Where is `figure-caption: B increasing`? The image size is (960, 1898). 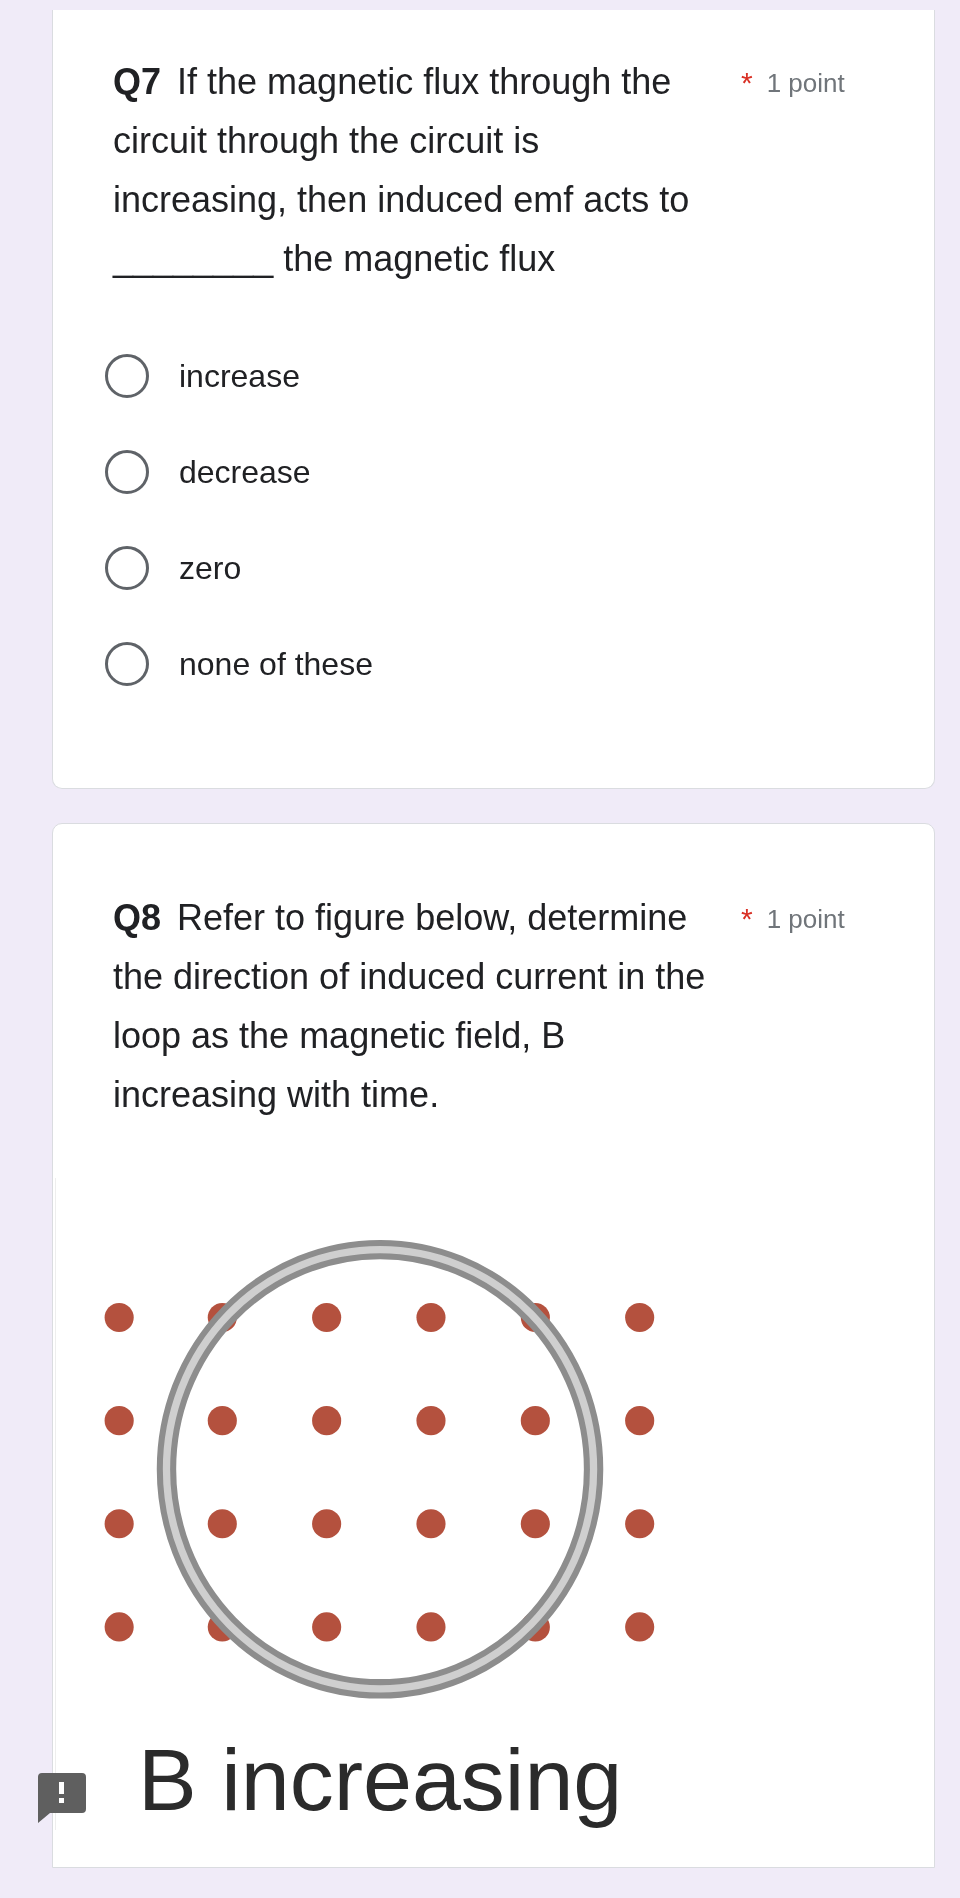 figure-caption: B increasing is located at coordinates (380, 1780).